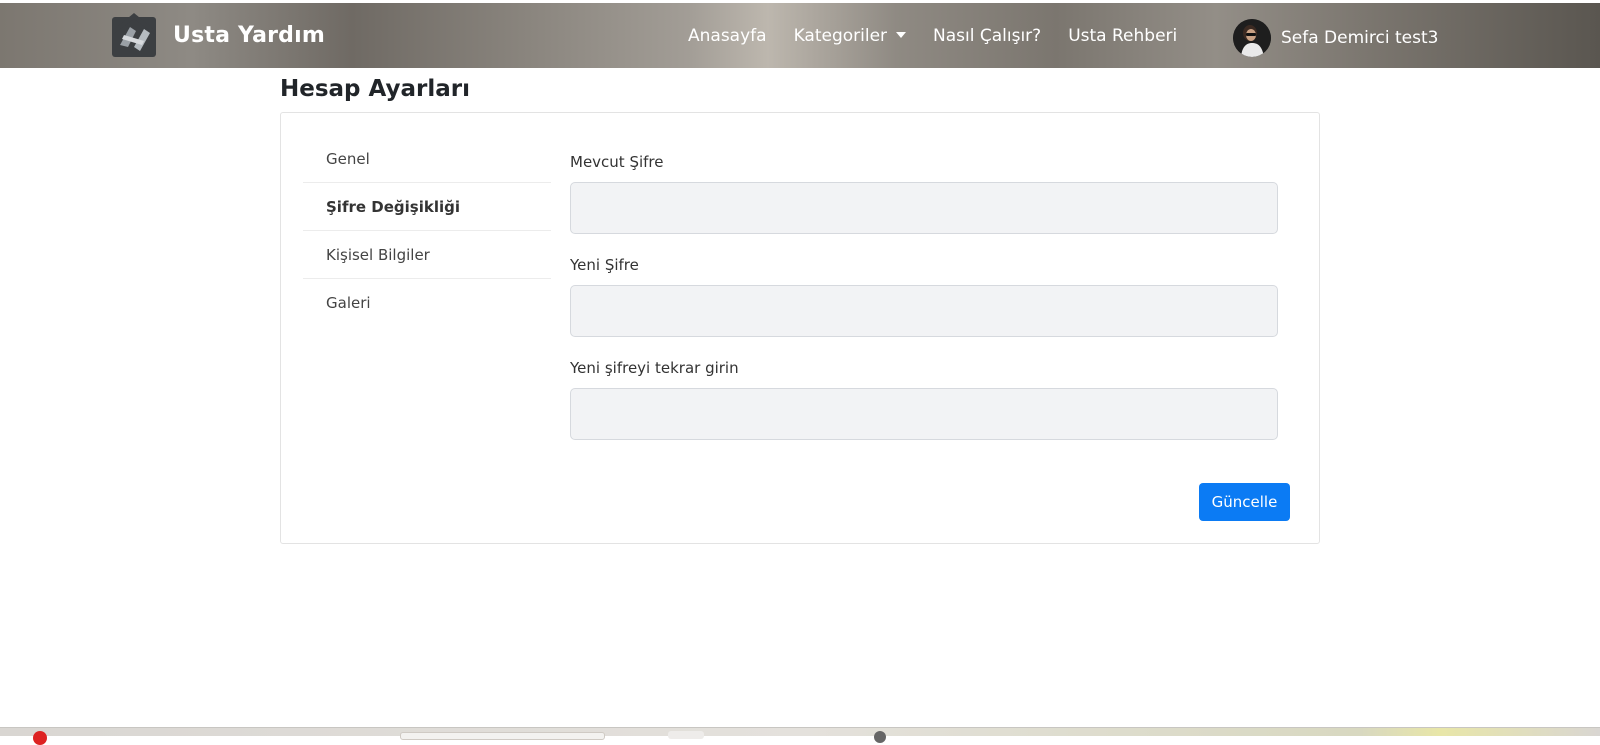 The width and height of the screenshot is (1600, 745). What do you see at coordinates (924, 414) in the screenshot?
I see `confirm-password-input` at bounding box center [924, 414].